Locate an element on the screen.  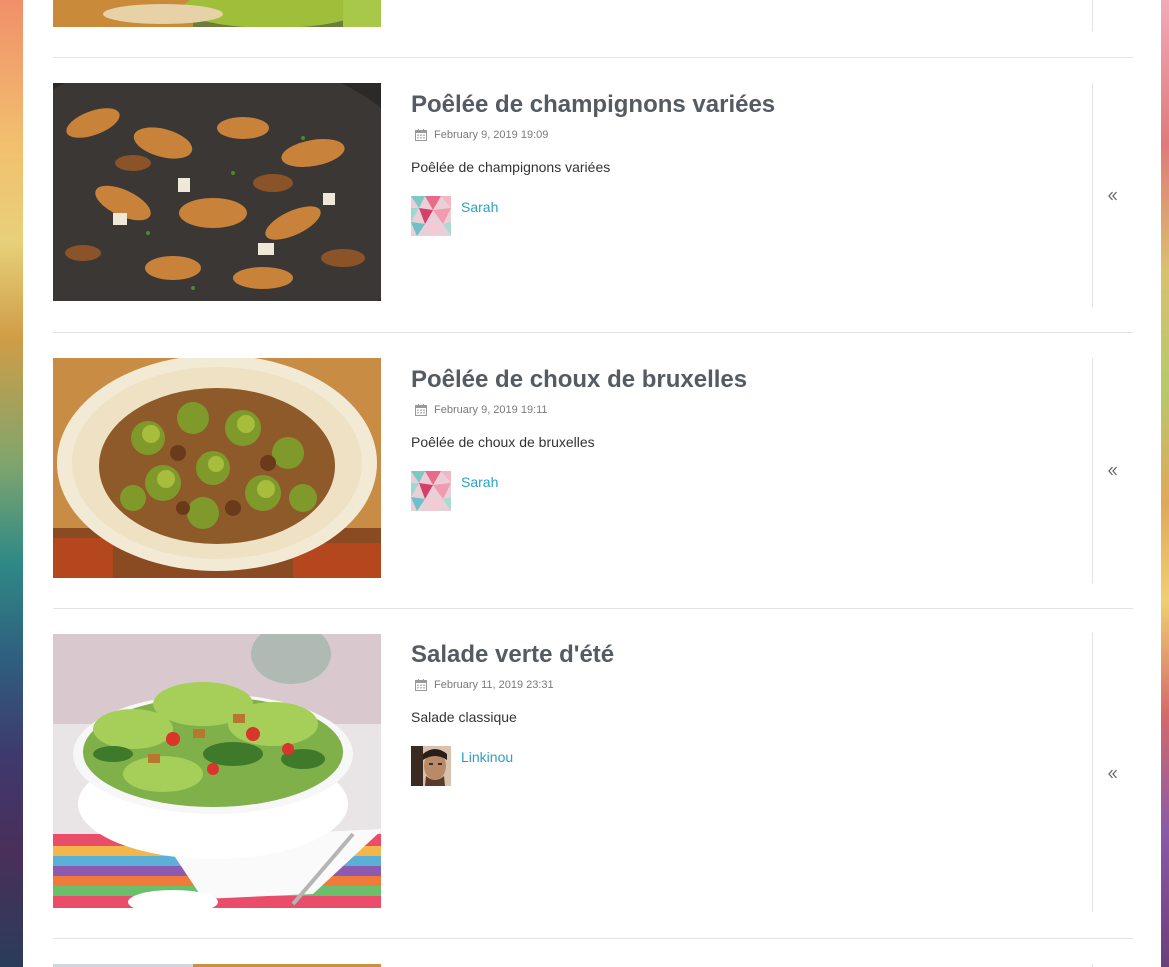
recipe-date-text: February 9, 2019 19:09 is located at coordinates (491, 135).